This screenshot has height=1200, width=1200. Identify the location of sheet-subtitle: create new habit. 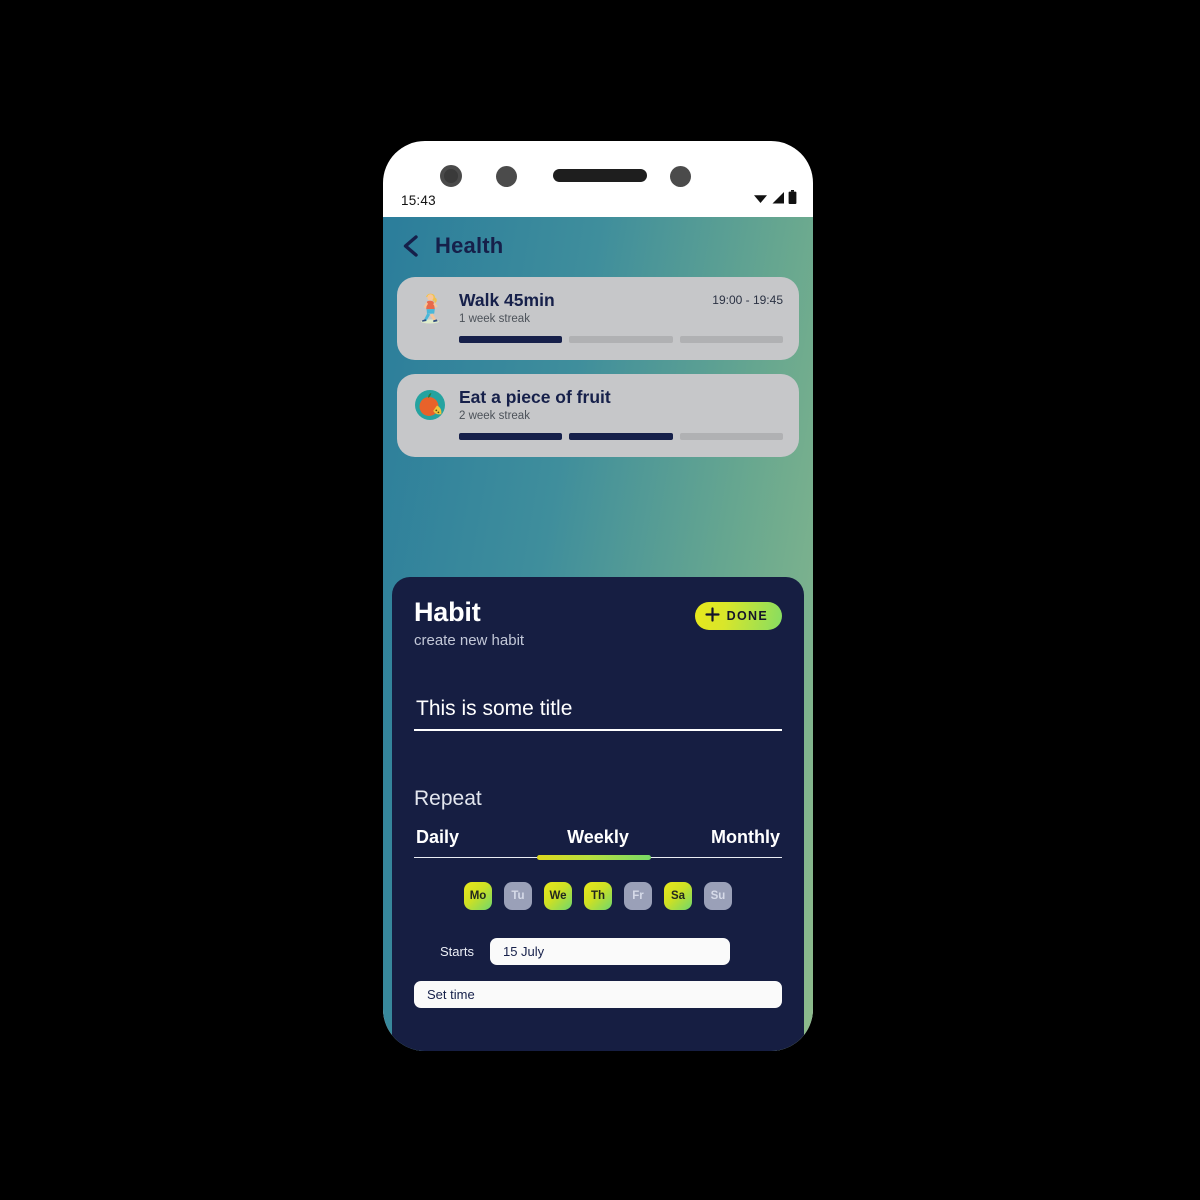
(469, 640).